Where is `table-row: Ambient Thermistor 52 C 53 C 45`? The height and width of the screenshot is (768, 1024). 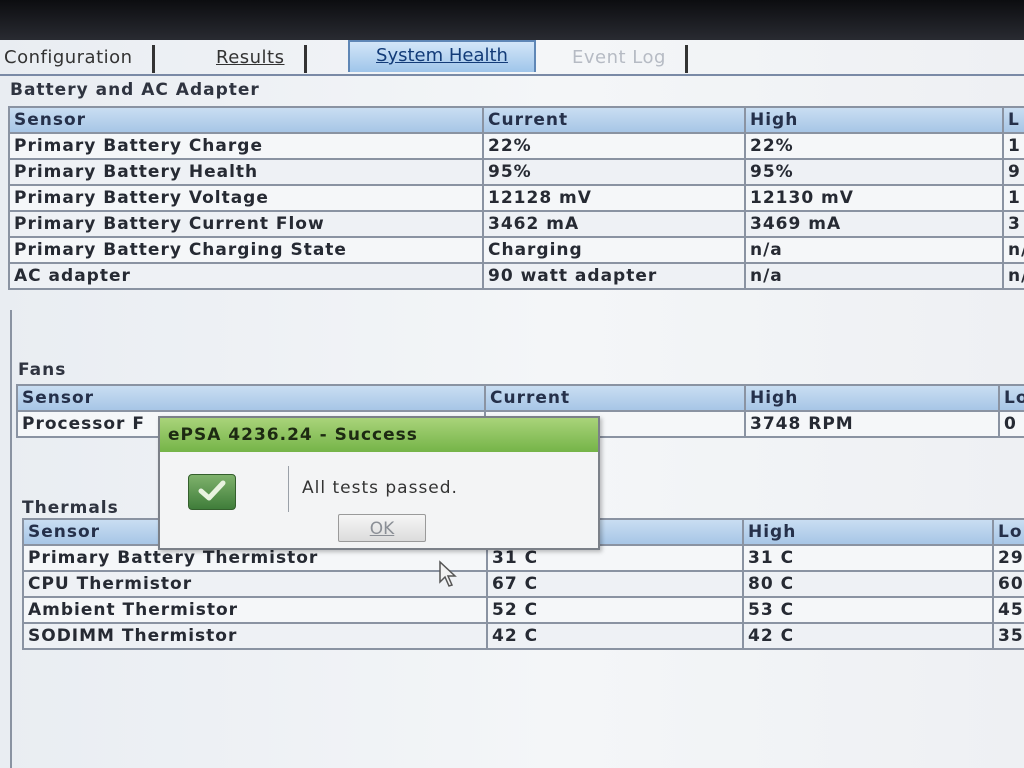 table-row: Ambient Thermistor 52 C 53 C 45 is located at coordinates (523, 610).